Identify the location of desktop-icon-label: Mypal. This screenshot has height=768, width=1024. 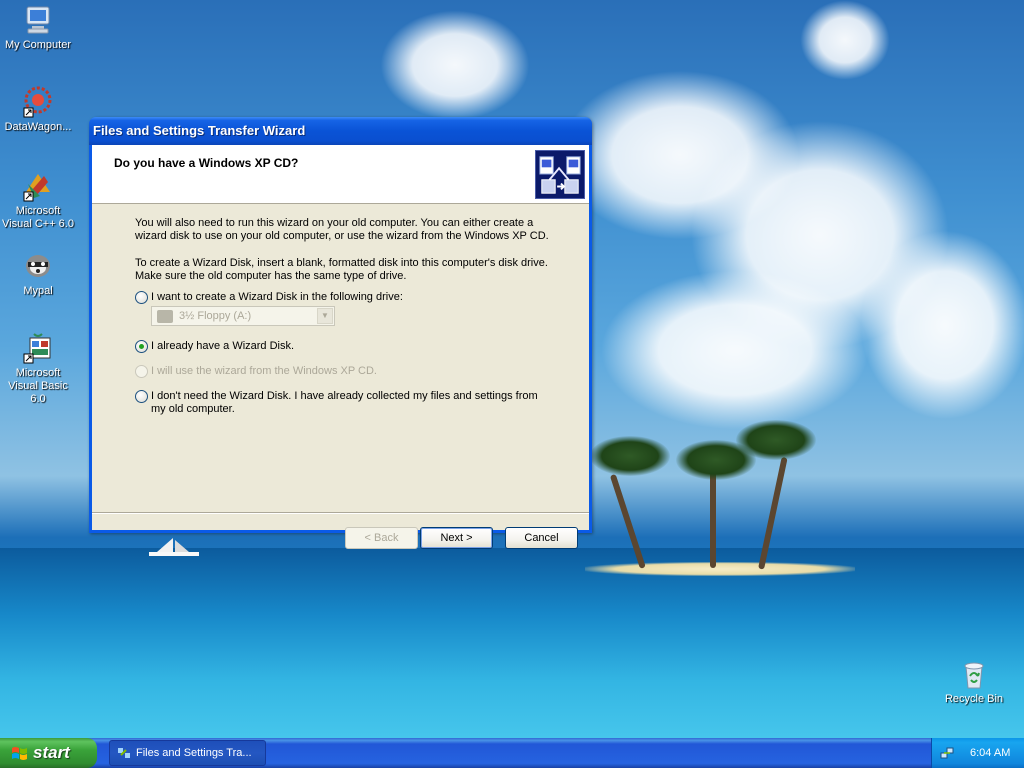
(38, 291).